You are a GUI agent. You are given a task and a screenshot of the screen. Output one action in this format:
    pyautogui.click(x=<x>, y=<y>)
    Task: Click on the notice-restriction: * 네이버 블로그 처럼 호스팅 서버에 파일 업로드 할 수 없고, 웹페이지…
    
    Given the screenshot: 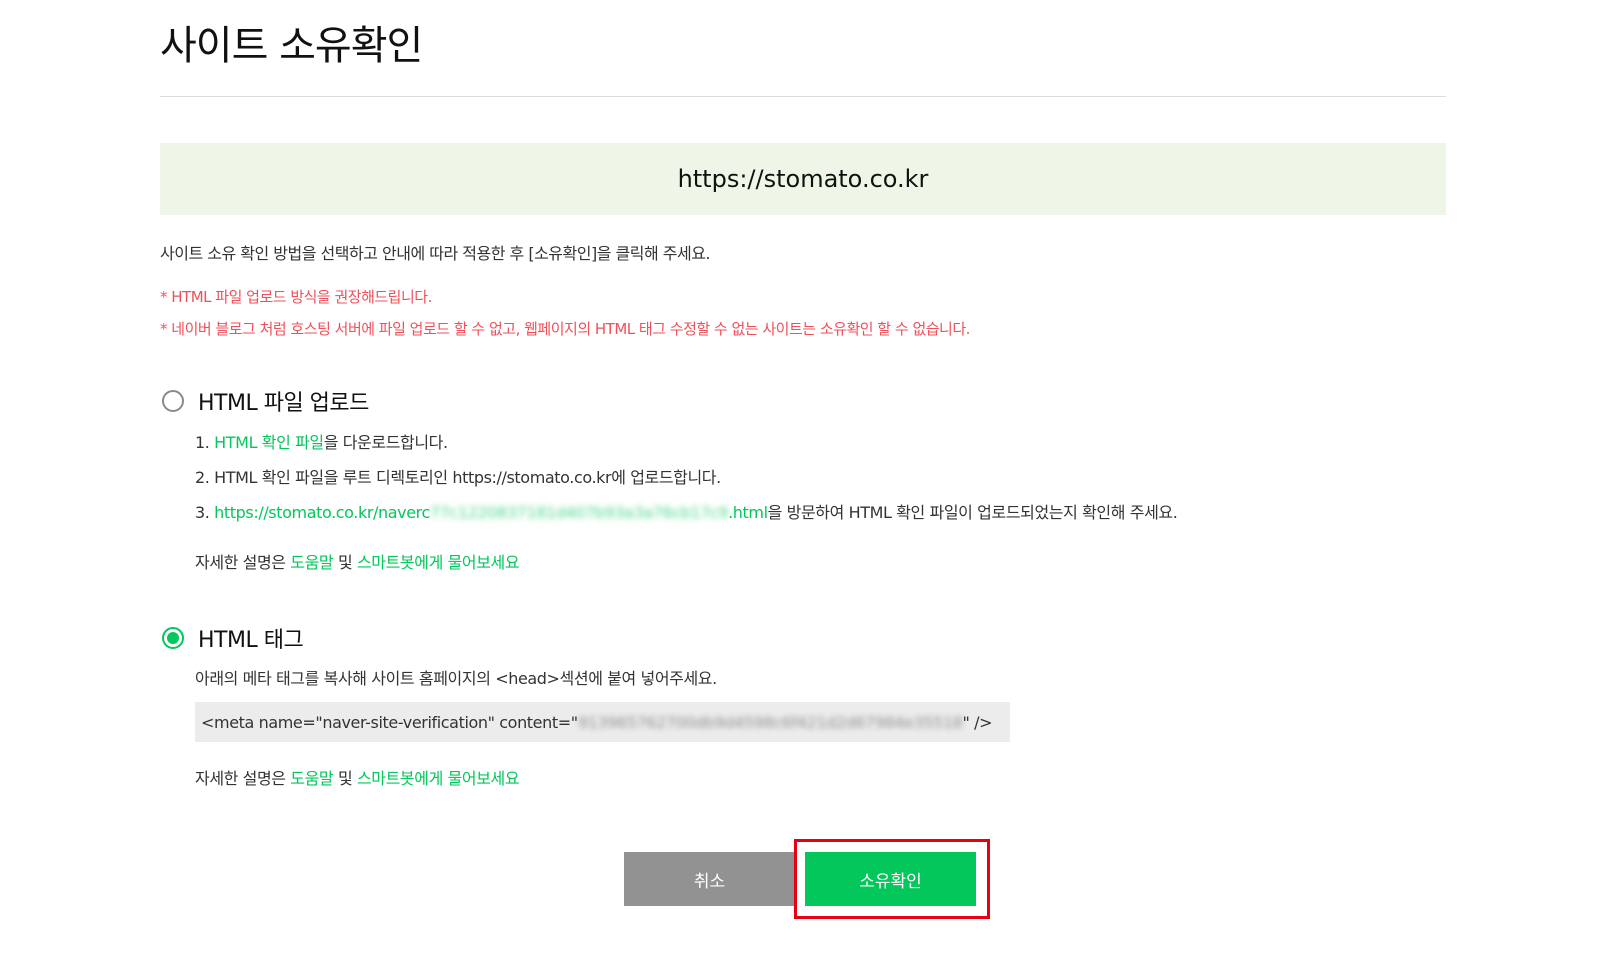 What is the action you would take?
    pyautogui.click(x=565, y=329)
    